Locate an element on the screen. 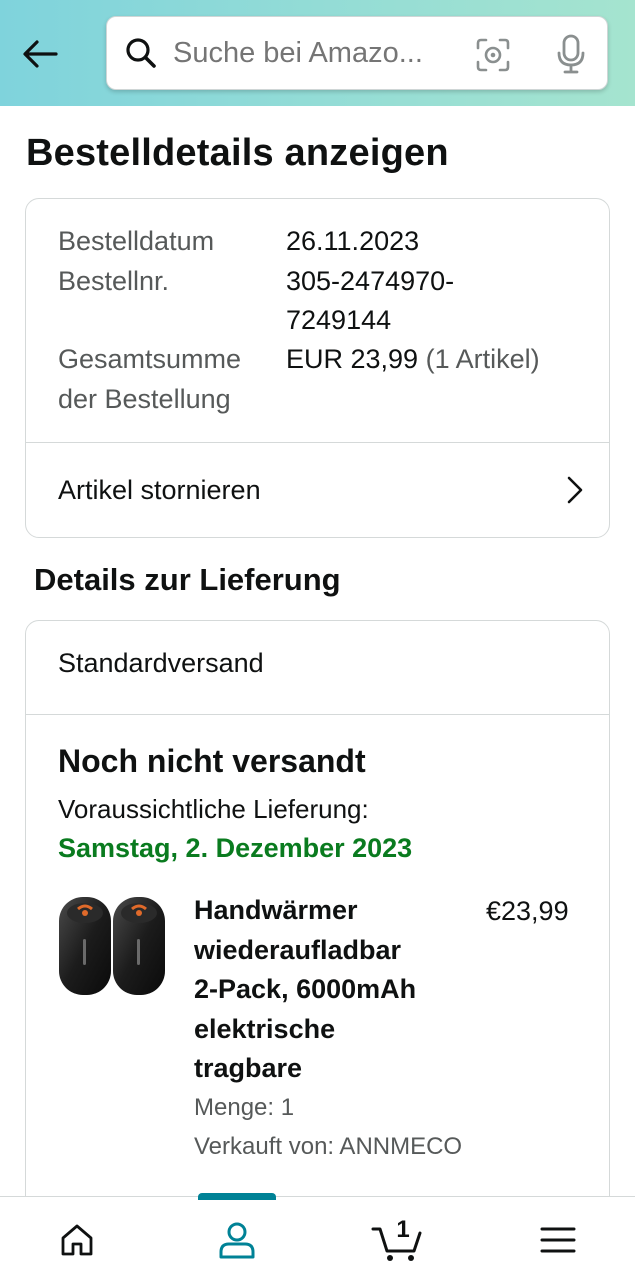  nav-menu is located at coordinates (558, 1240).